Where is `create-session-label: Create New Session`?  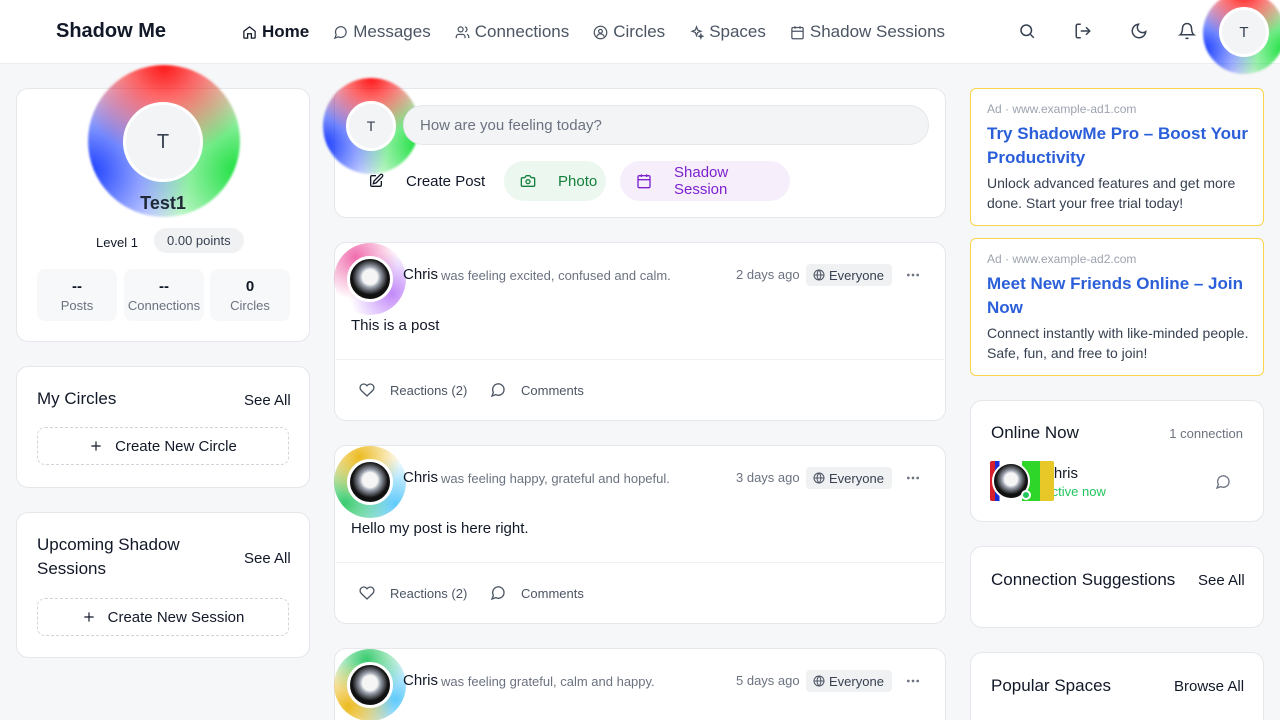
create-session-label: Create New Session is located at coordinates (176, 617).